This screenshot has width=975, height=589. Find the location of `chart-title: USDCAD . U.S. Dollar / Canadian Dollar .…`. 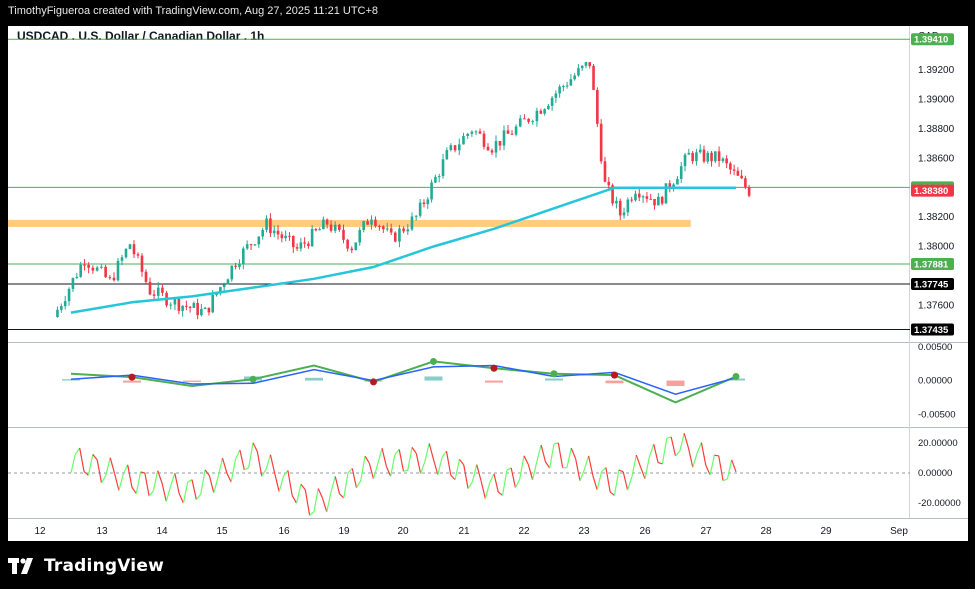

chart-title: USDCAD . U.S. Dollar / Canadian Dollar .… is located at coordinates (140, 36).